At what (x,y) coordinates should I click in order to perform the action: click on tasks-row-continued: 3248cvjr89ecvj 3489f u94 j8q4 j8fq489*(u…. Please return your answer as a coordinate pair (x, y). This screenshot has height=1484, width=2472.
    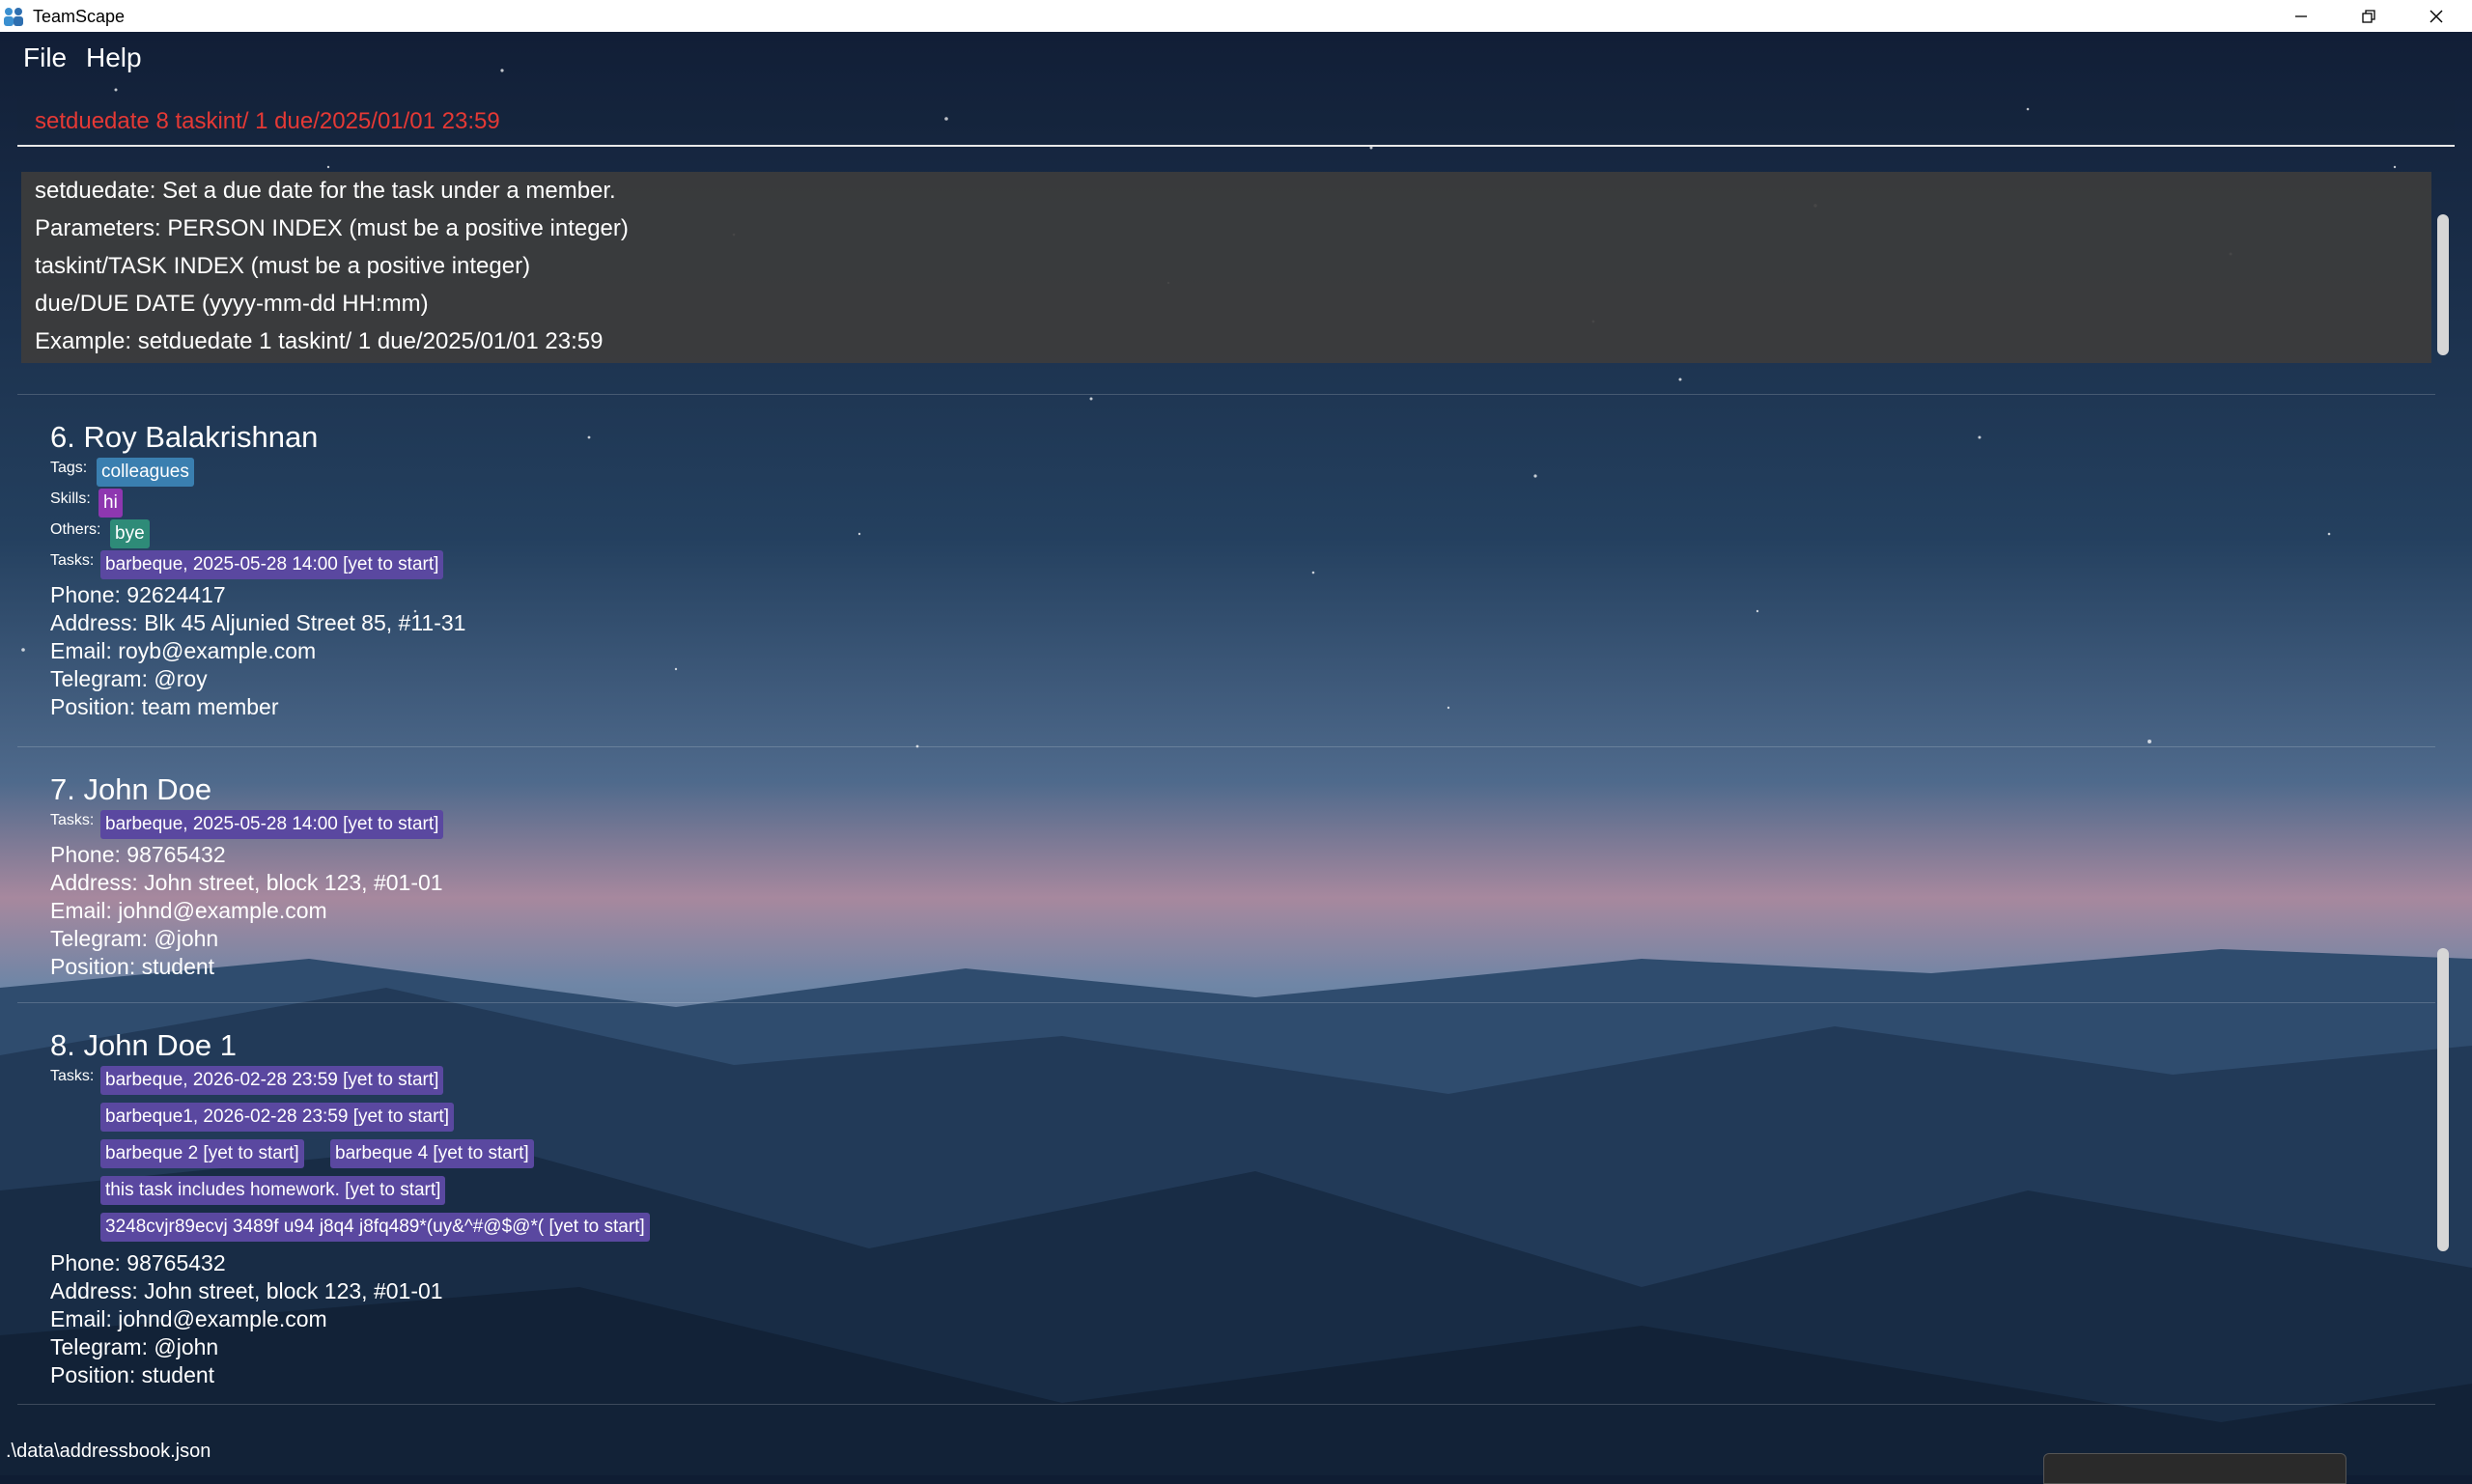
    Looking at the image, I should click on (350, 1231).